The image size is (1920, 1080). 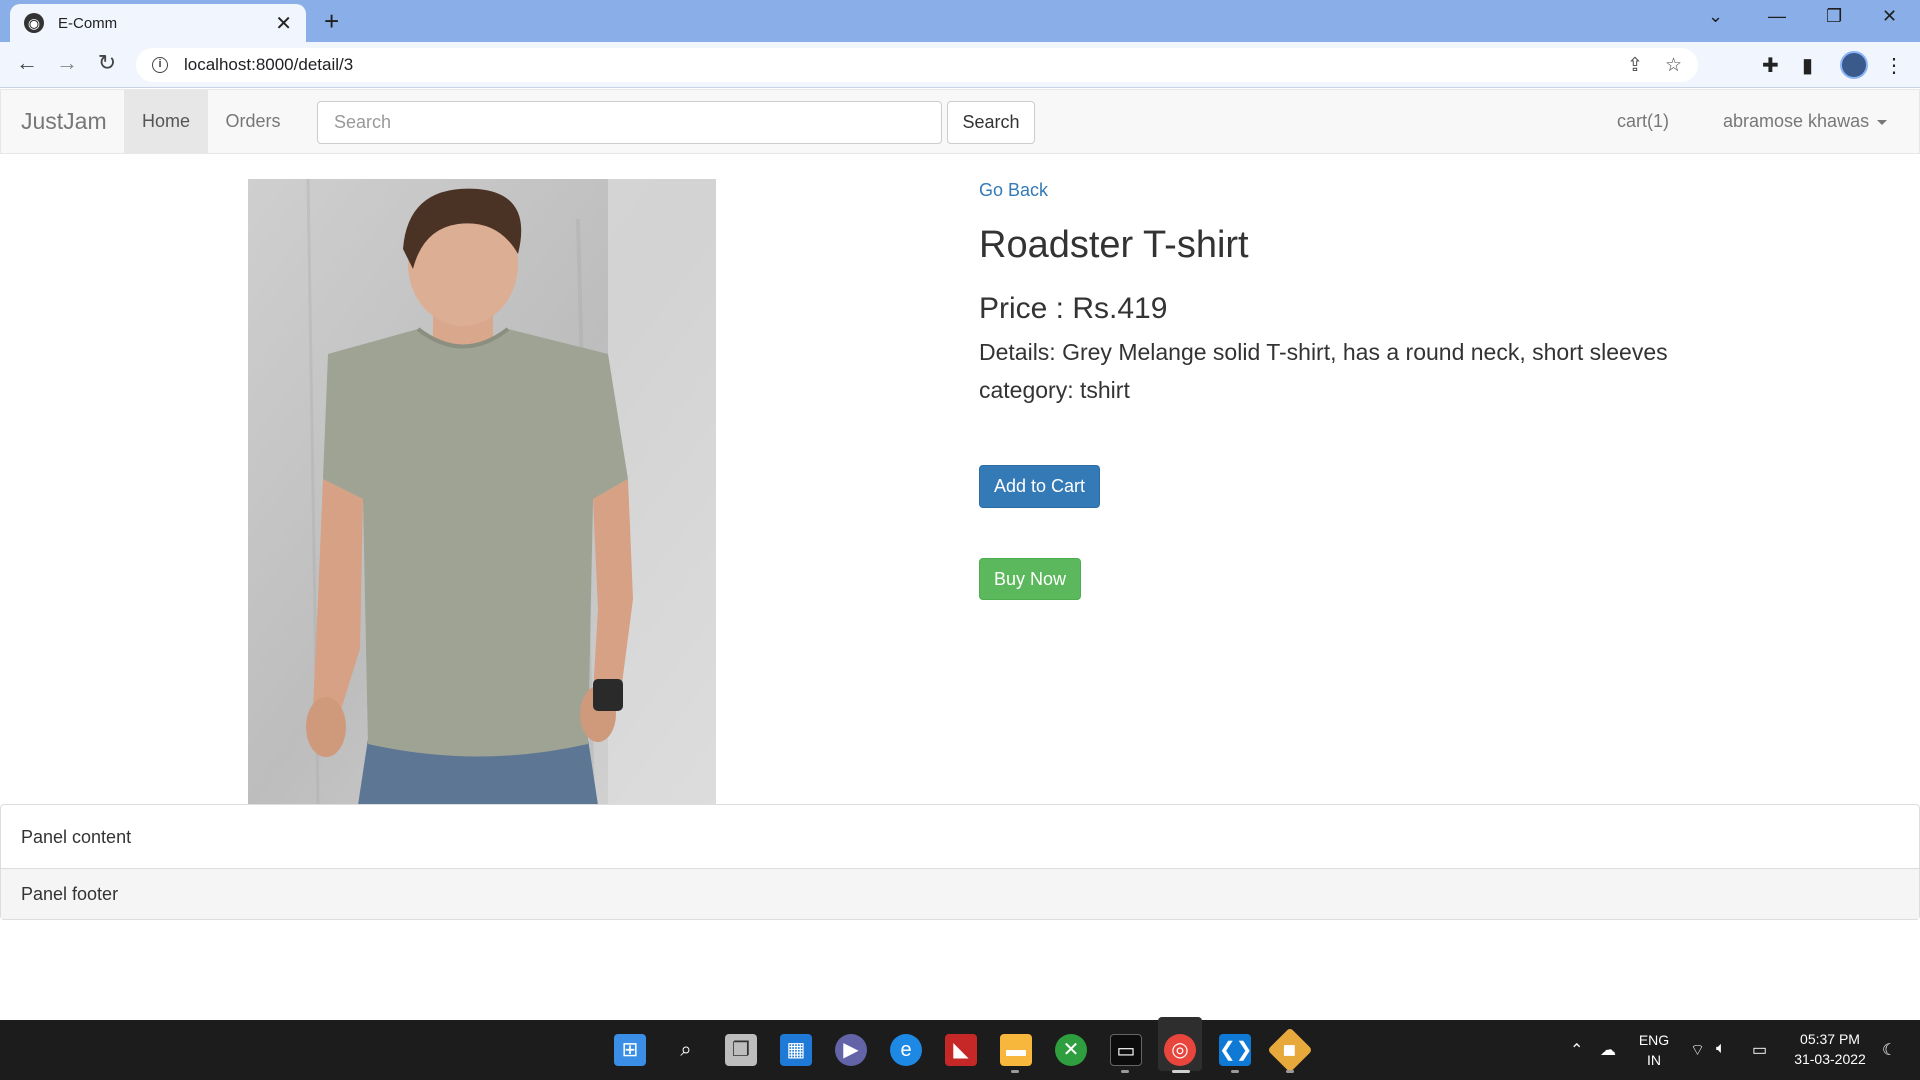 What do you see at coordinates (1697, 1050) in the screenshot?
I see `wifi-icon: ⌔` at bounding box center [1697, 1050].